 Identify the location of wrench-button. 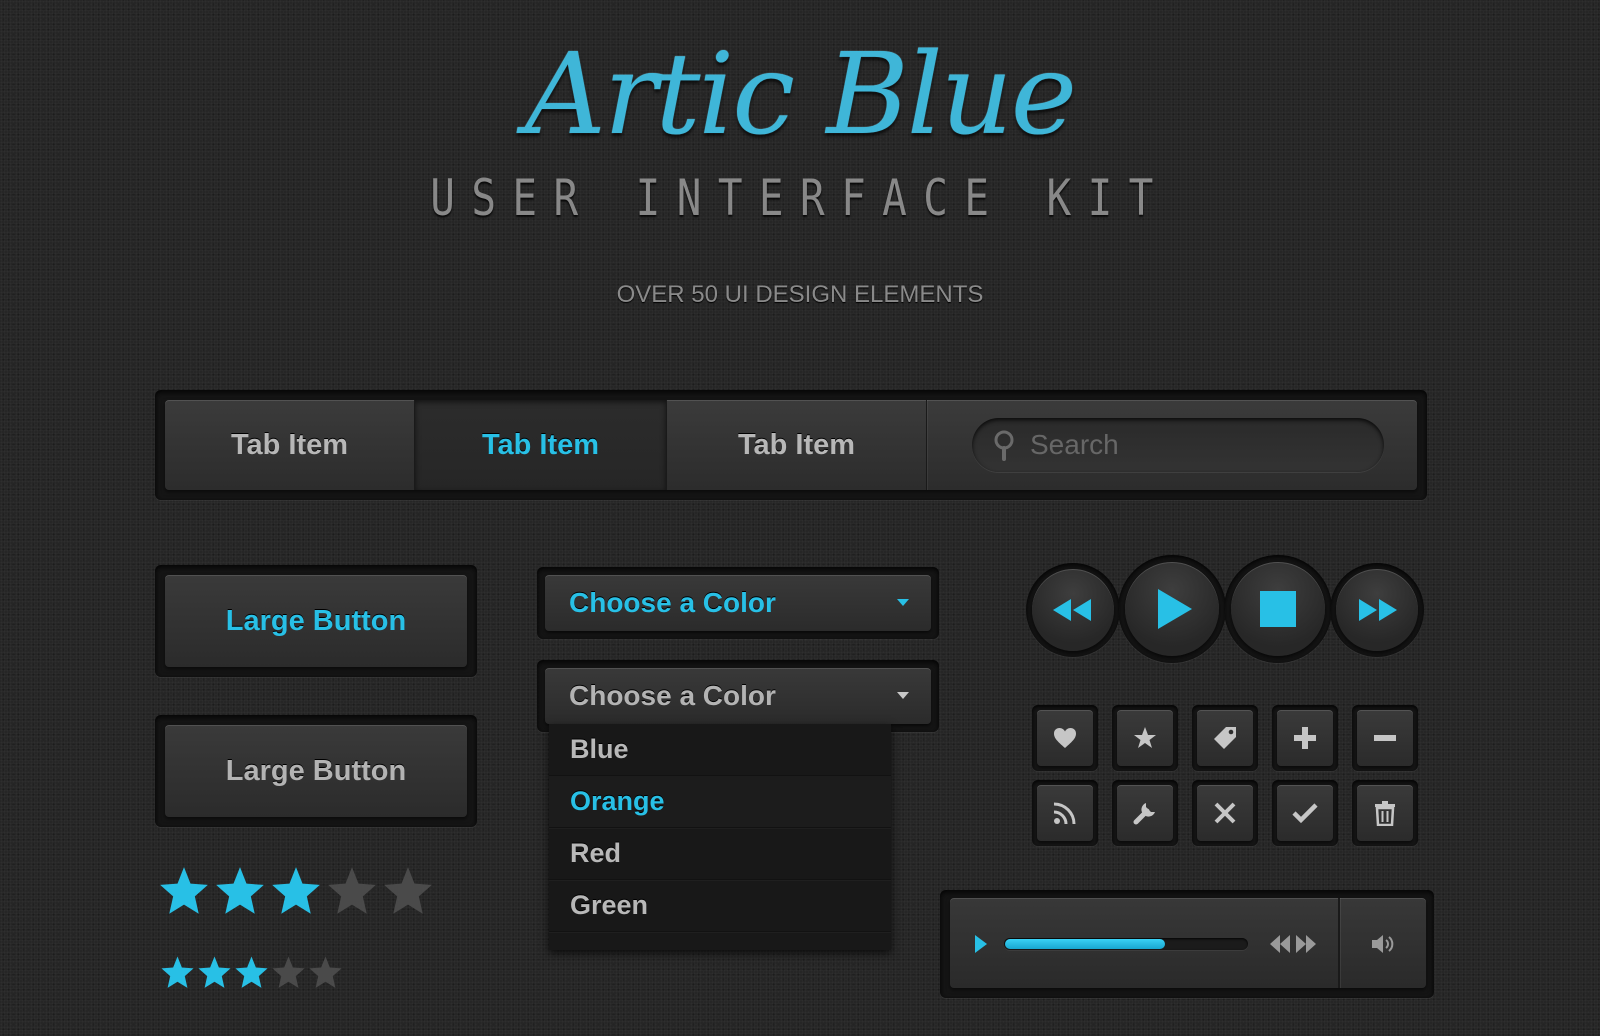
(1145, 813).